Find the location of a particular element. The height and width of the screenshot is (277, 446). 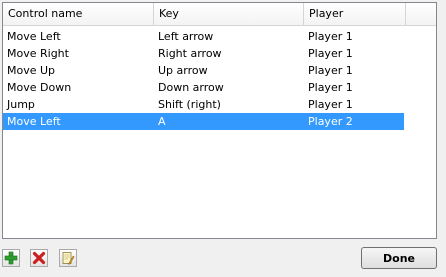

key-cell: A is located at coordinates (162, 121).